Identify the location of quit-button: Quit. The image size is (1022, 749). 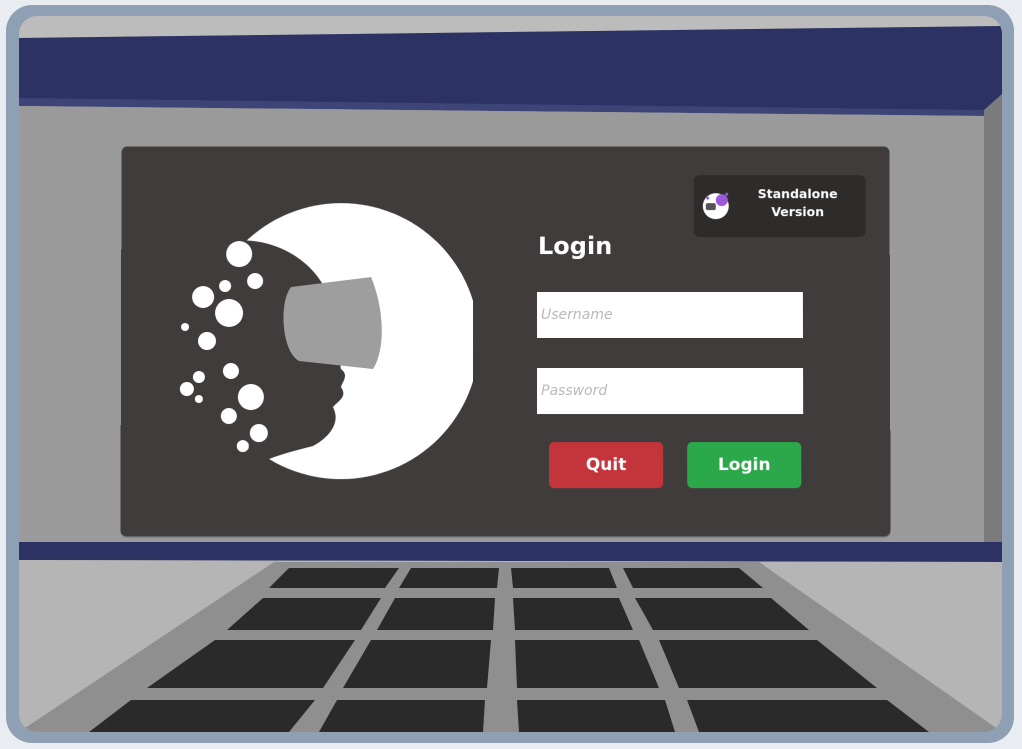
(606, 465).